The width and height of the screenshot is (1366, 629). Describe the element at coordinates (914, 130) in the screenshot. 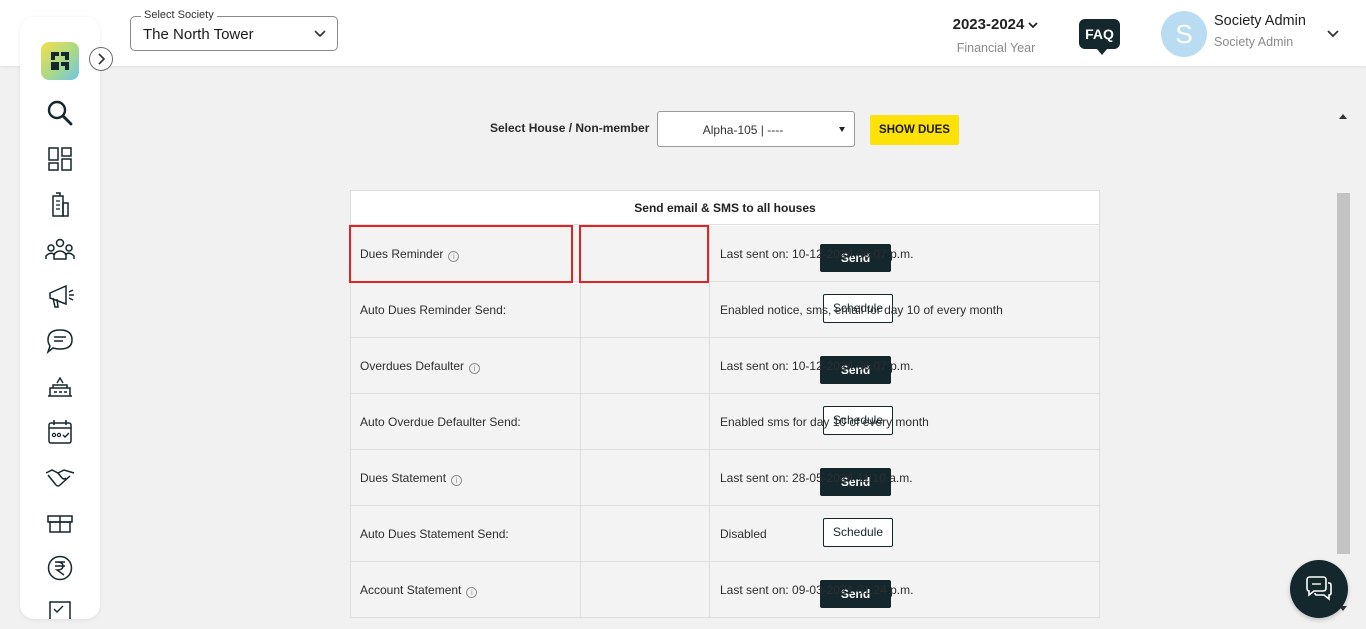

I see `show-dues-button: SHOW DUES` at that location.